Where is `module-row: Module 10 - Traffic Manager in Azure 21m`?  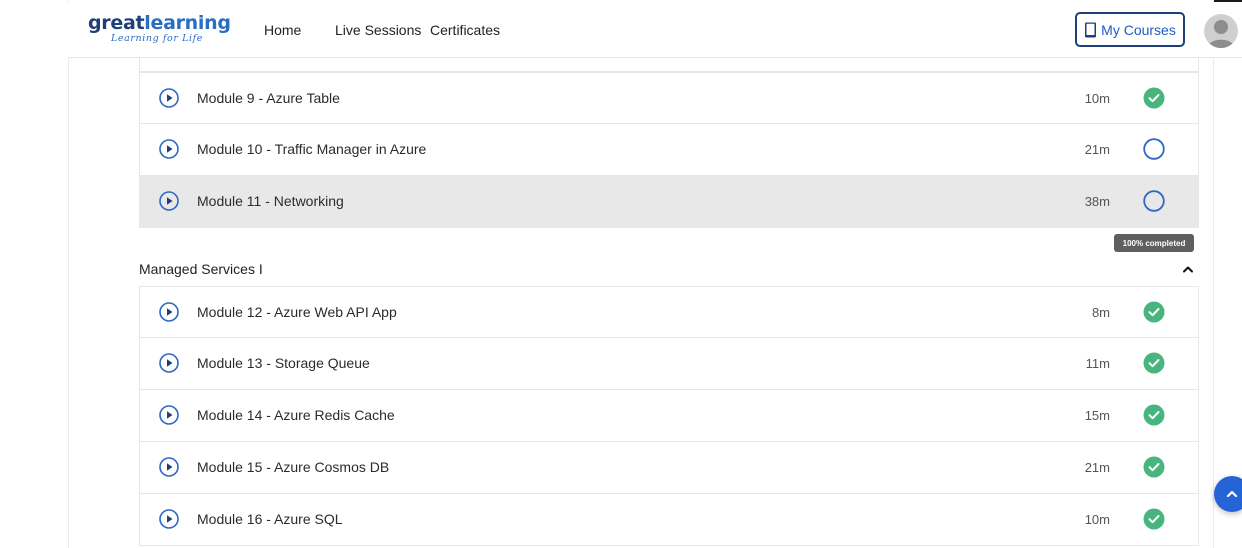
module-row: Module 10 - Traffic Manager in Azure 21m is located at coordinates (669, 150).